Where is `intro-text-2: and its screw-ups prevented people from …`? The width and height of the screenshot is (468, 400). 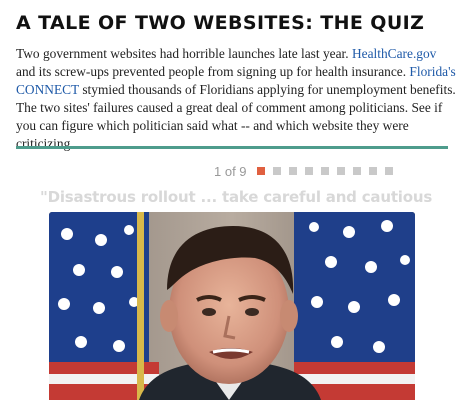
intro-text-2: and its screw-ups prevented people from … is located at coordinates (213, 71).